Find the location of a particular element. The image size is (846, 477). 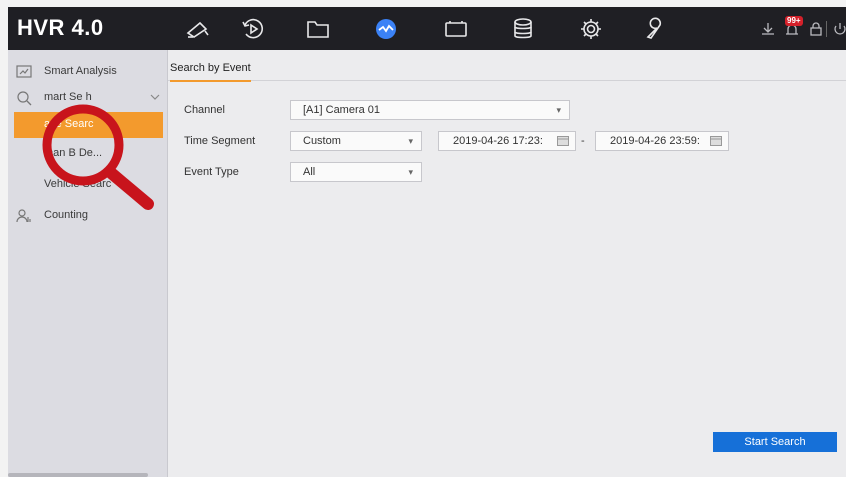

end-time-field: 2019-04-26 23:59: is located at coordinates (662, 141).